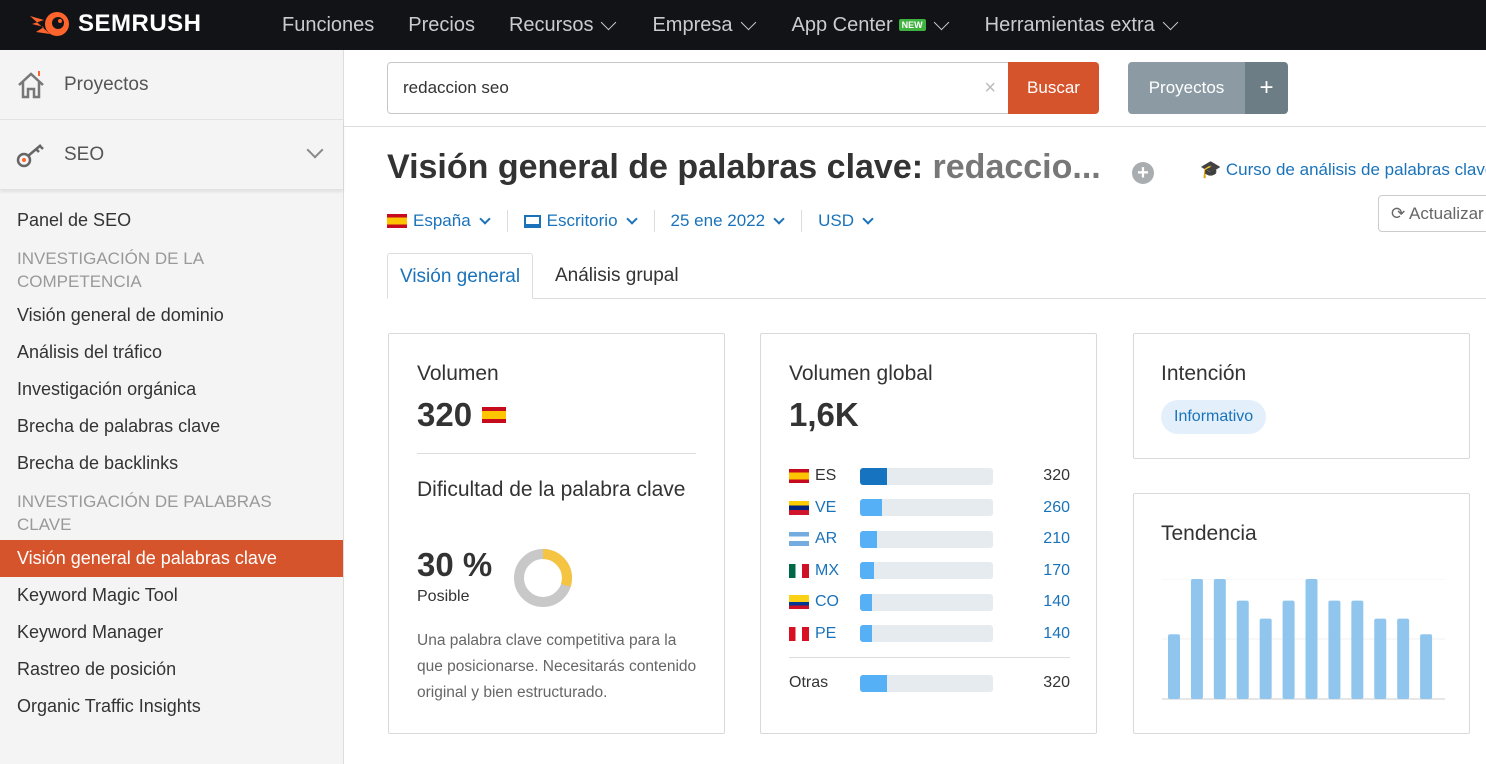 The width and height of the screenshot is (1486, 764). What do you see at coordinates (171, 220) in the screenshot?
I see `sidebar-item-panel-seo: Panel de SEO` at bounding box center [171, 220].